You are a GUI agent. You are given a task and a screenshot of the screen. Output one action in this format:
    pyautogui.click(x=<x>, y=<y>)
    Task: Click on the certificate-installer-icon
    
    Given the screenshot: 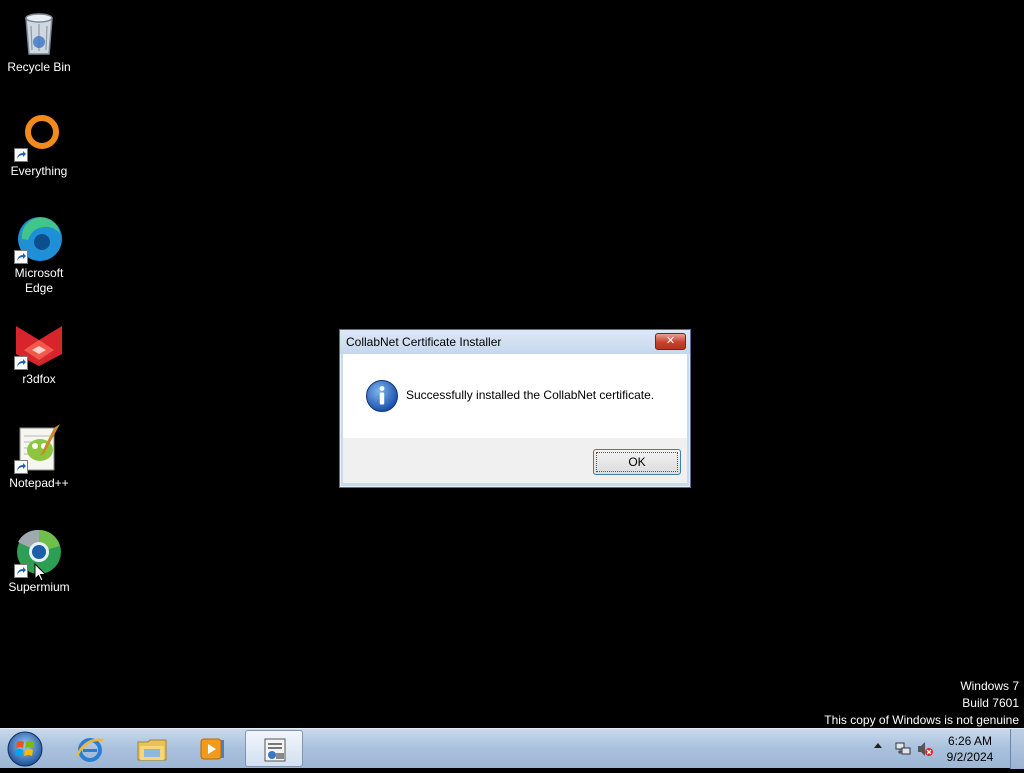 What is the action you would take?
    pyautogui.click(x=275, y=750)
    